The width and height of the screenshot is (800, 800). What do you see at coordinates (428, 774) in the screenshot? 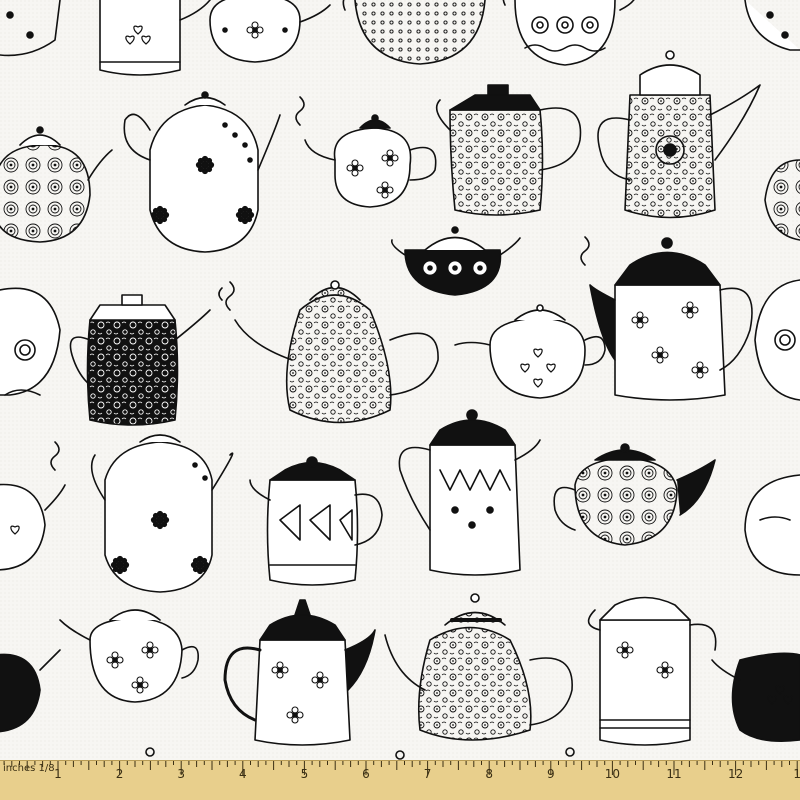
I see `ruler-number: 7` at bounding box center [428, 774].